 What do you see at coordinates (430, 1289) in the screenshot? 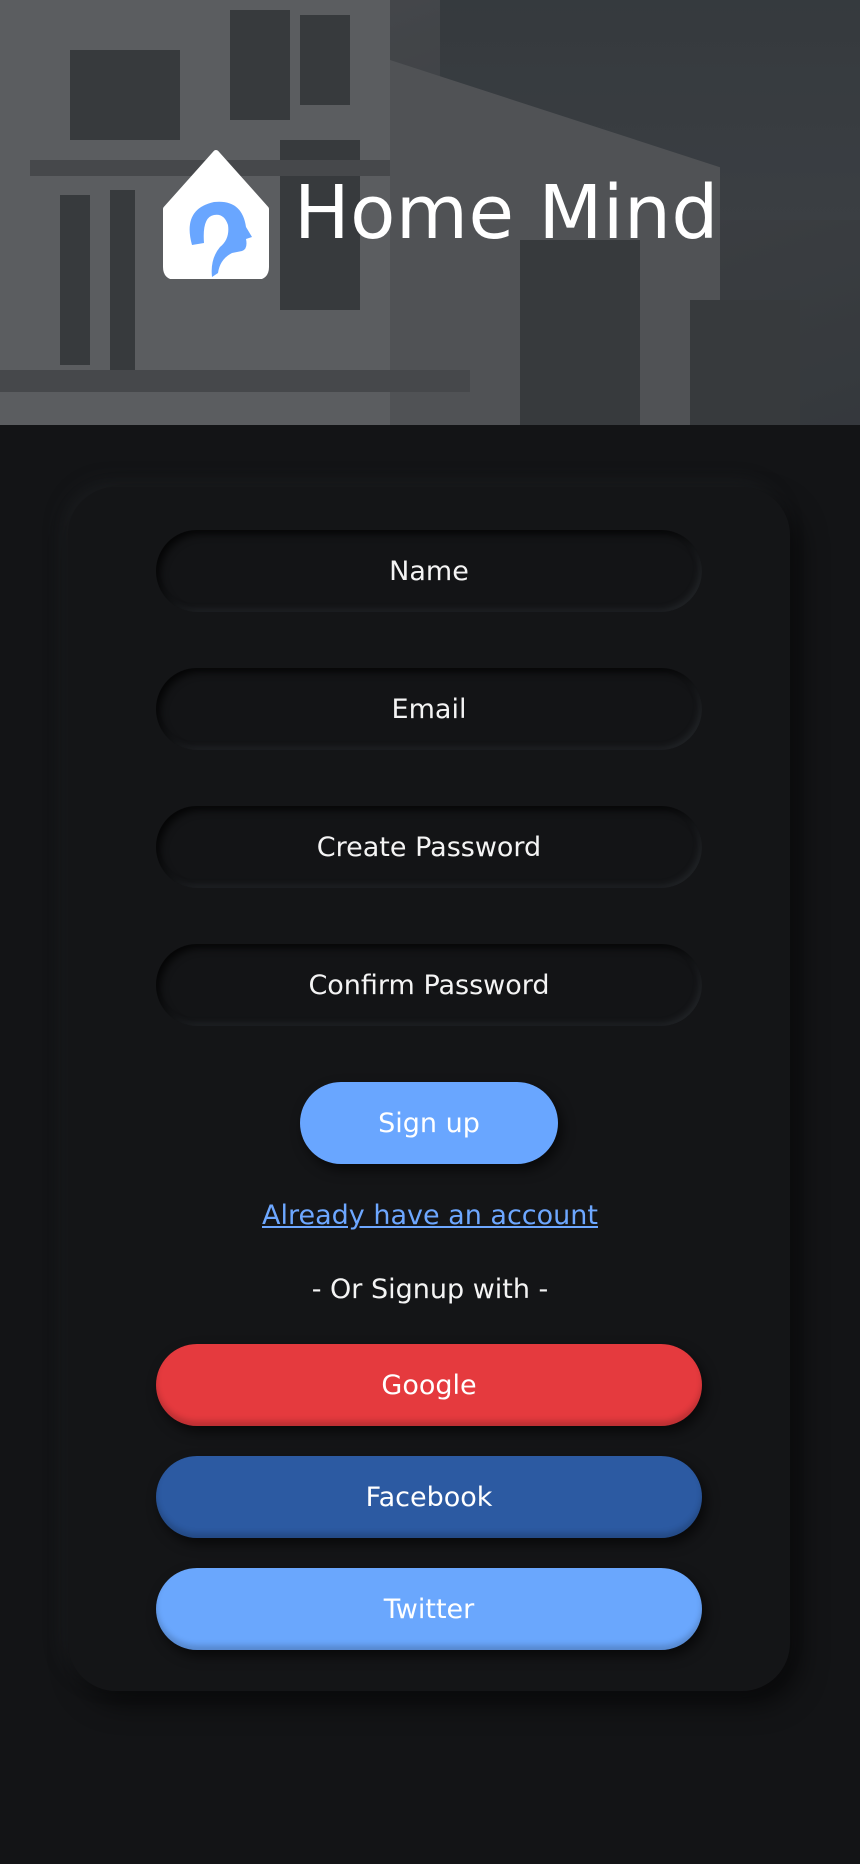
I see `or-signup-divider: - Or Signup with -` at bounding box center [430, 1289].